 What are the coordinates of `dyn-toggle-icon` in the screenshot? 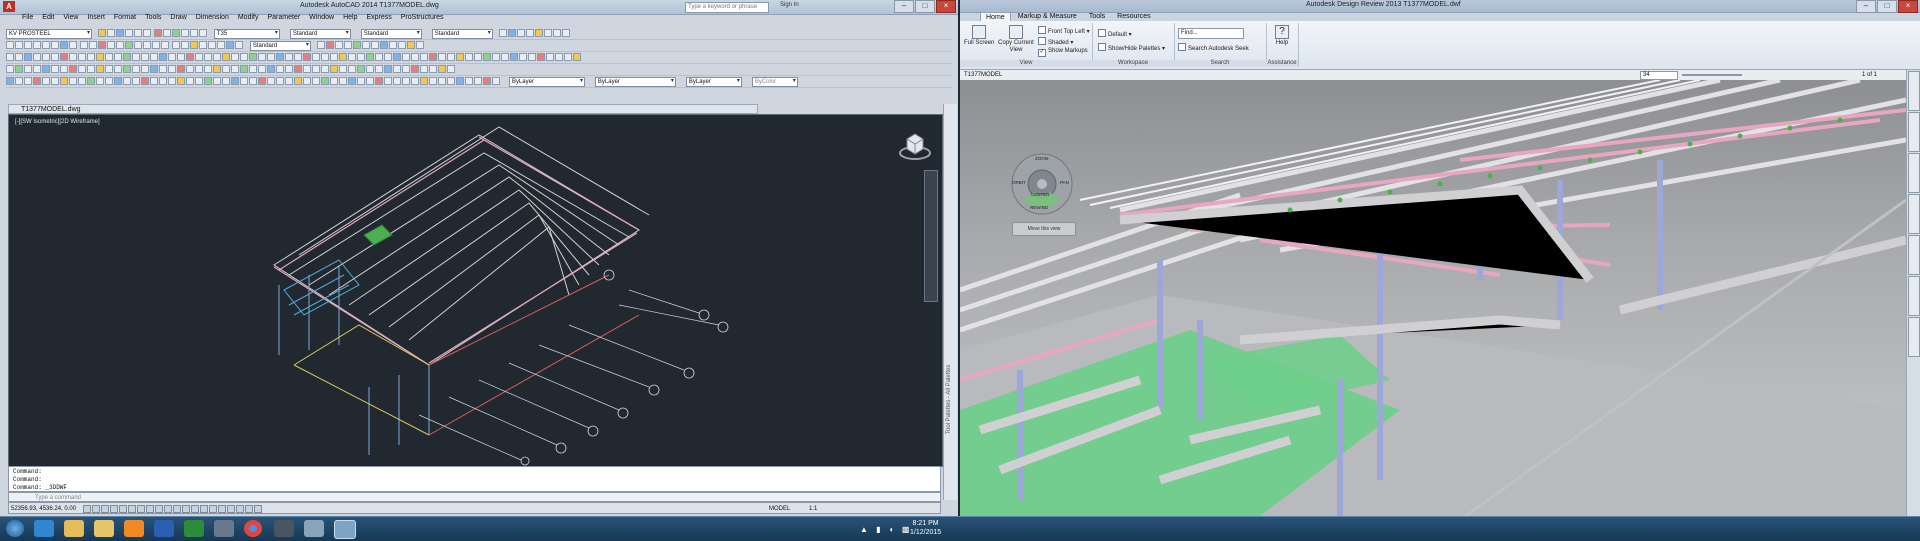 It's located at (149, 509).